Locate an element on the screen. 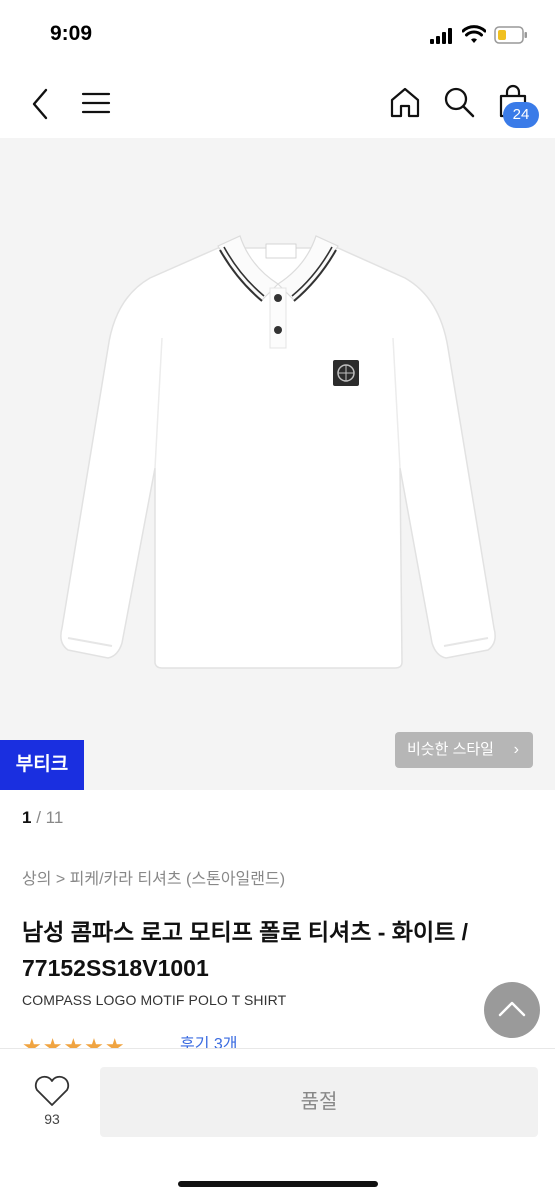 The height and width of the screenshot is (1200, 555). scroll-top-button is located at coordinates (512, 1010).